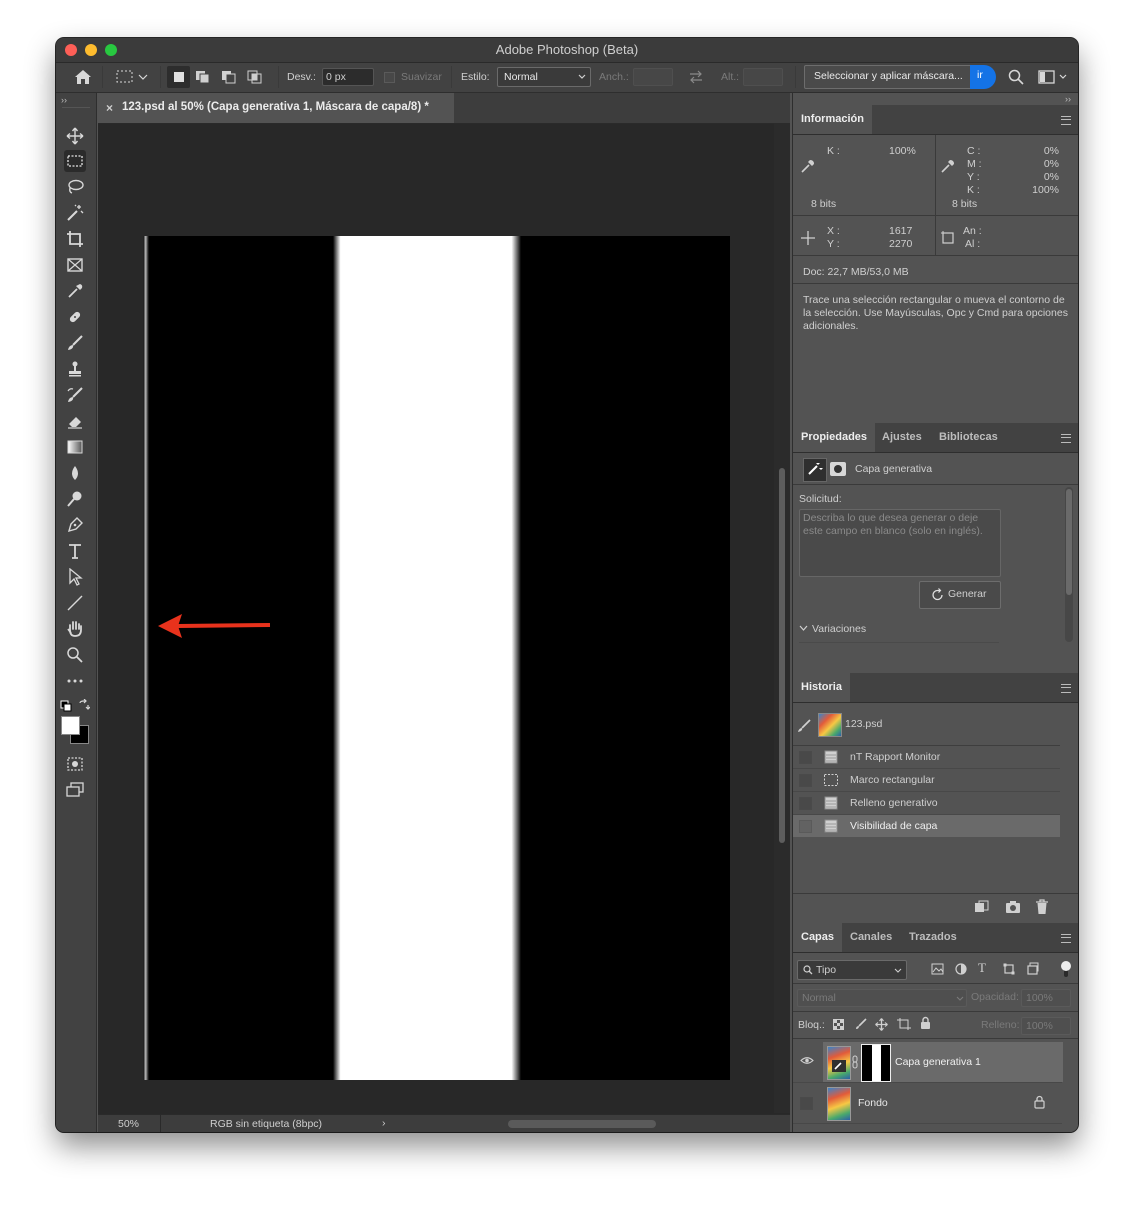 This screenshot has height=1207, width=1134. I want to click on spot-healing-tool-icon, so click(75, 317).